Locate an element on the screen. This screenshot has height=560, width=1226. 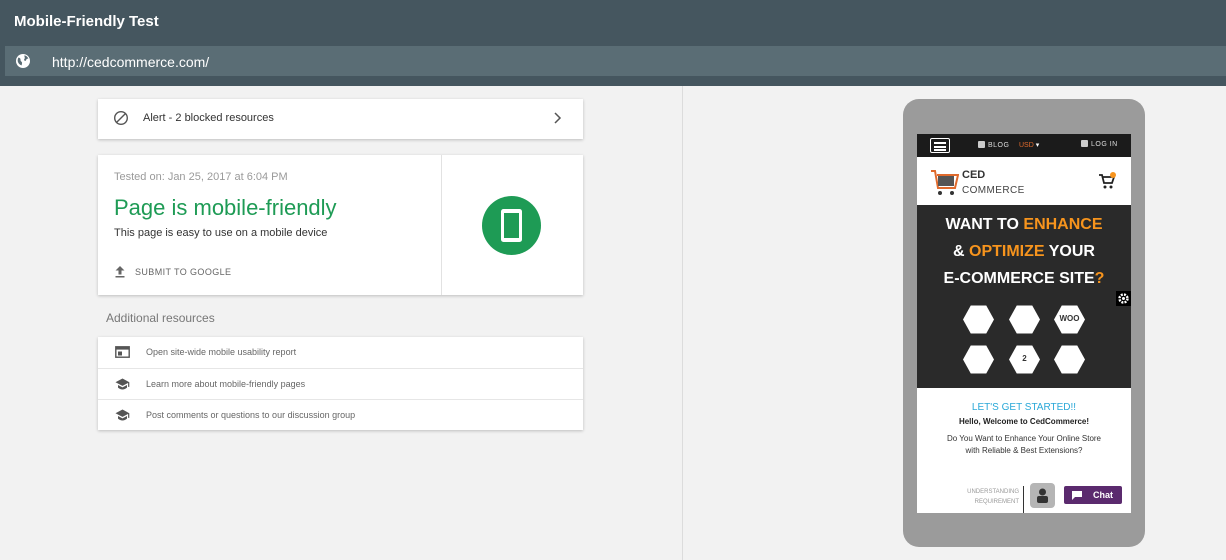
resource-item-label: Learn more about mobile-friendly pages is located at coordinates (226, 384).